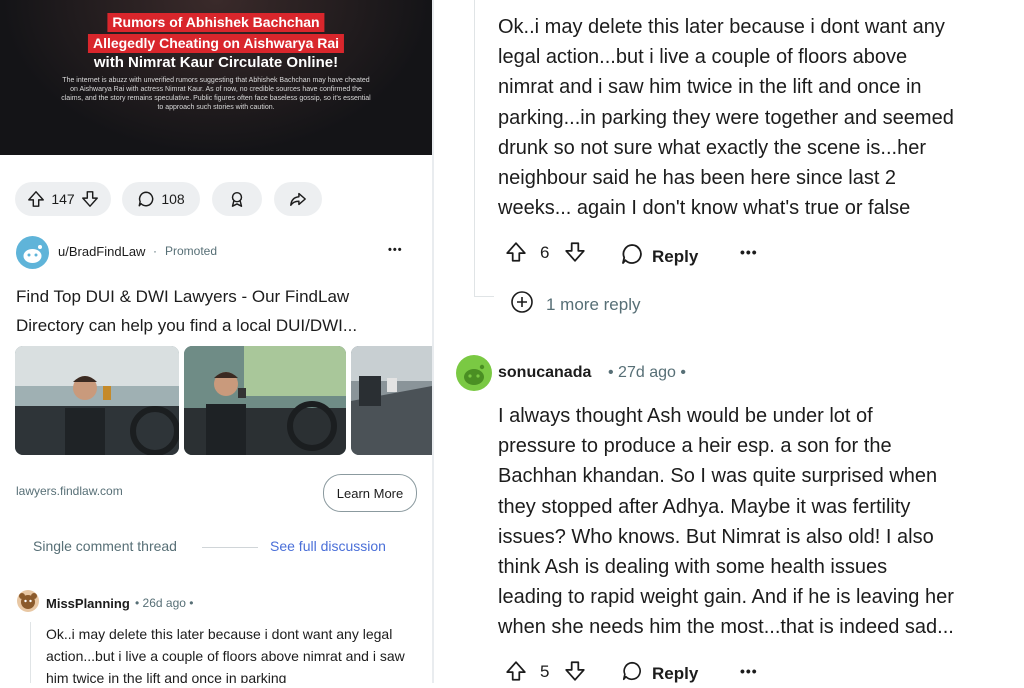  Describe the element at coordinates (474, 373) in the screenshot. I see `sonucanada-avatar` at that location.